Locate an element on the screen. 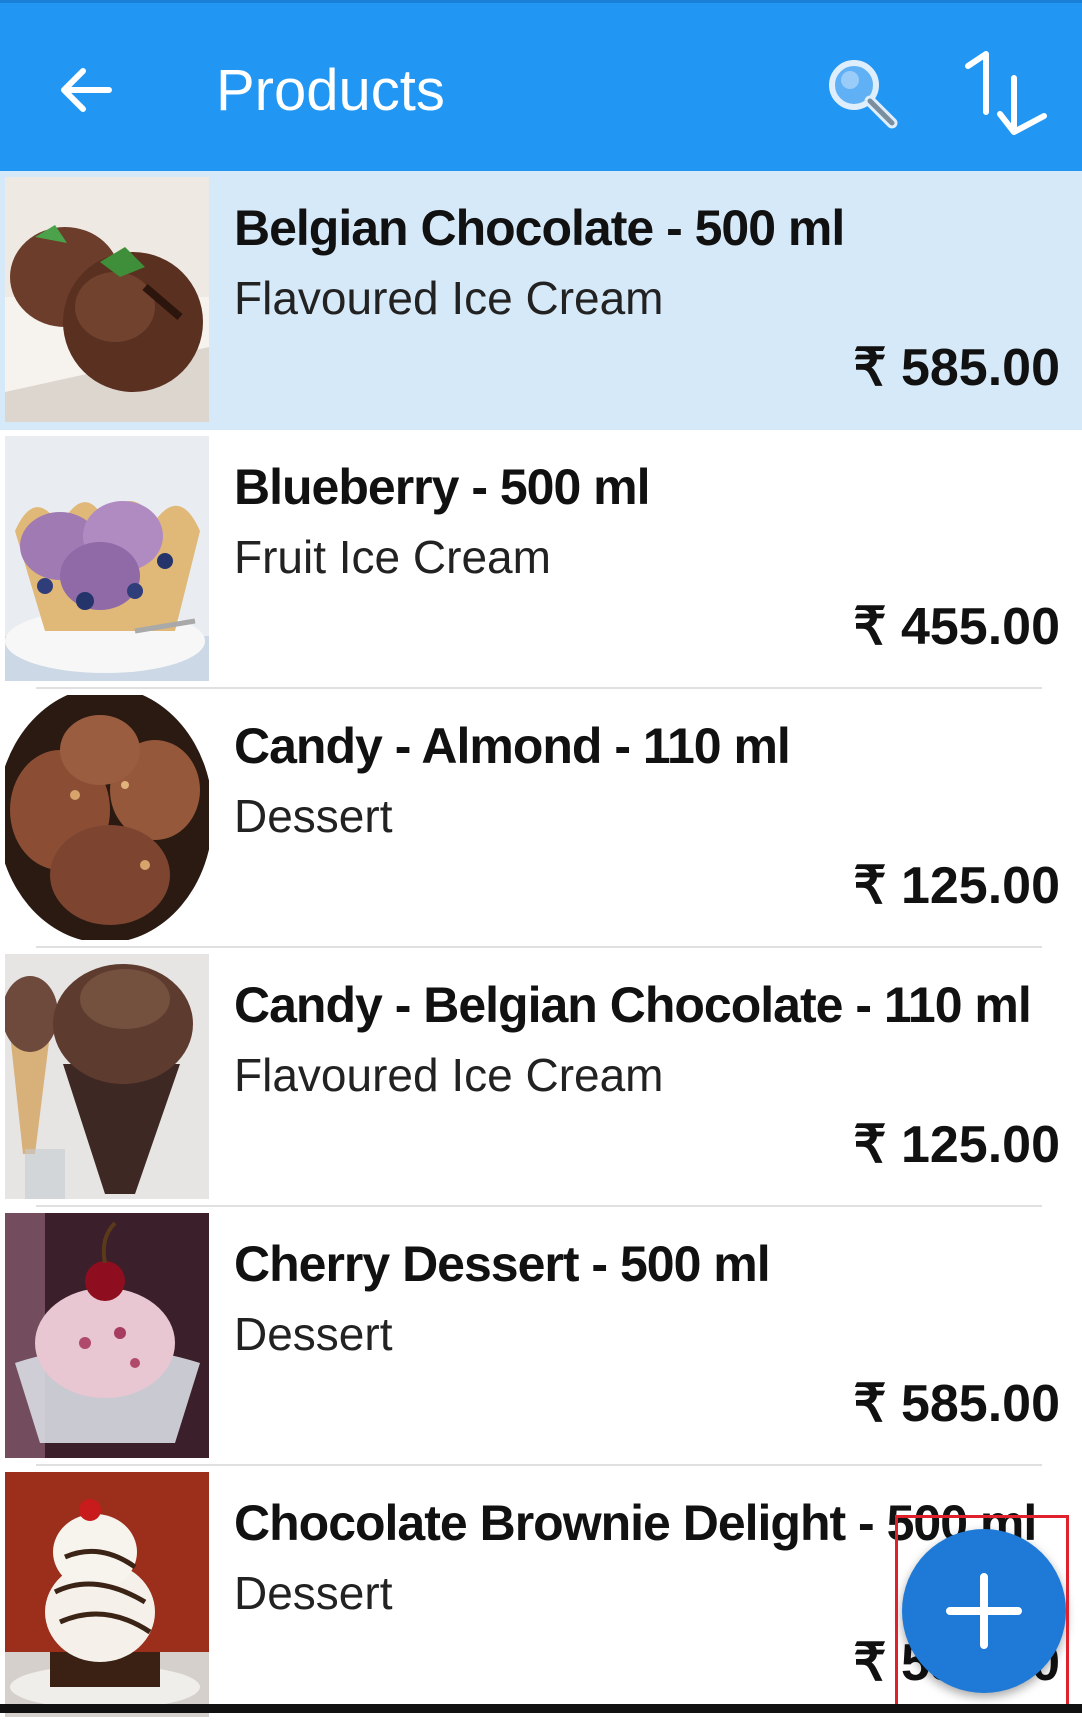 This screenshot has height=1725, width=1082. search-button is located at coordinates (862, 93).